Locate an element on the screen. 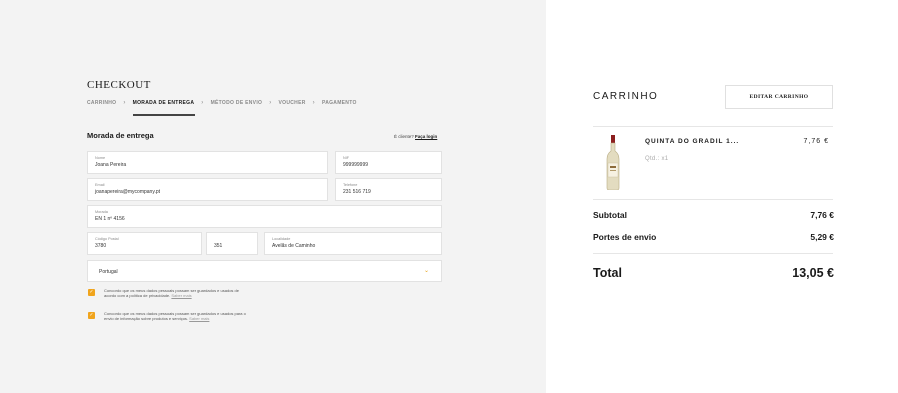  postal-code-value: 3780 is located at coordinates (101, 246).